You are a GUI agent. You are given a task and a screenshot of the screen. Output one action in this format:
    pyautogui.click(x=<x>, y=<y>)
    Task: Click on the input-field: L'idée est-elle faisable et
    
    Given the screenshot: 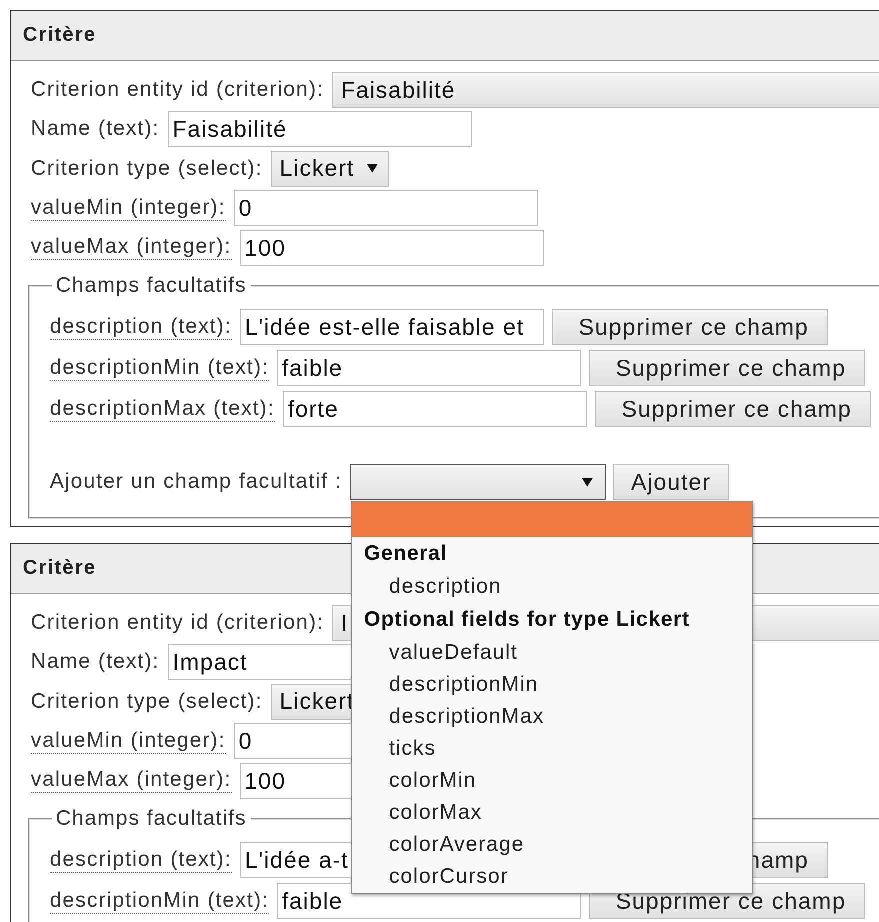 What is the action you would take?
    pyautogui.click(x=392, y=327)
    